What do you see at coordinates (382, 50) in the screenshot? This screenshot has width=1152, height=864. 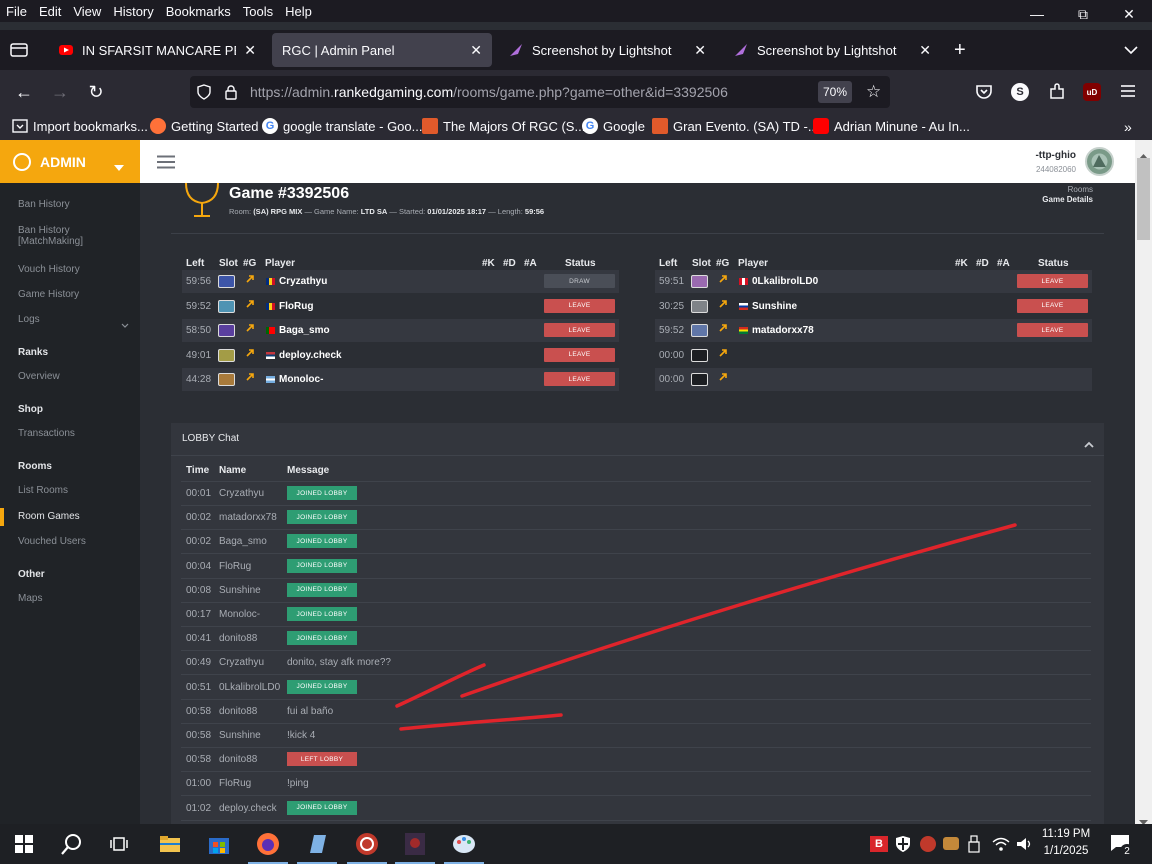 I see `tab-admin-panel: RGC | Admin Panel ✕` at bounding box center [382, 50].